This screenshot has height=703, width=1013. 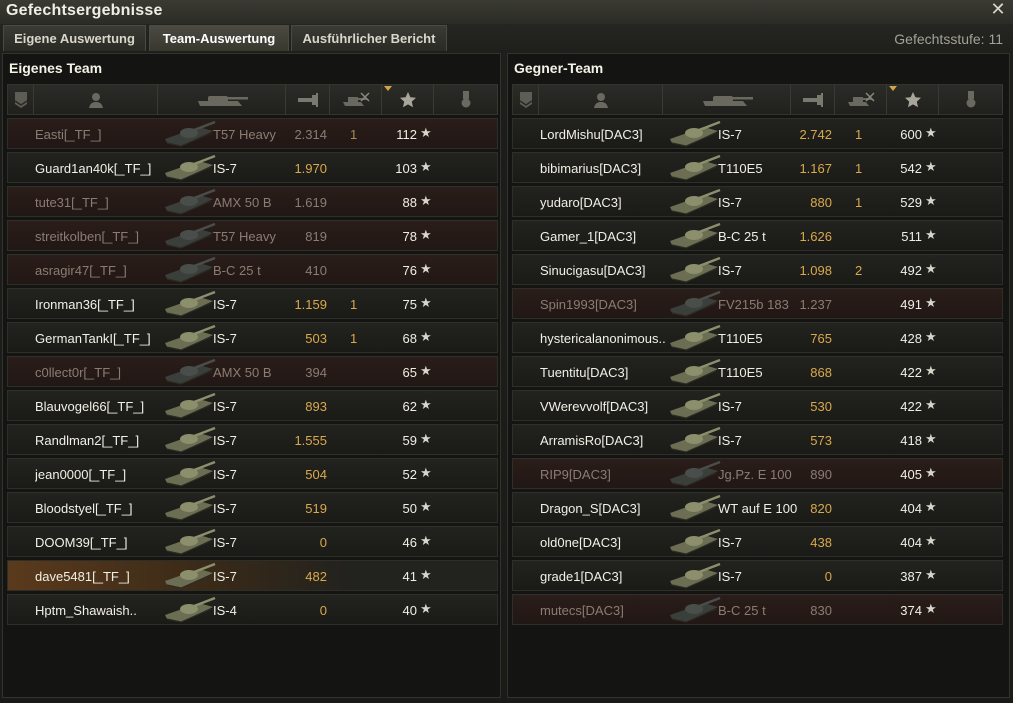 I want to click on player-row: Hptm_Shawaish.. IS-4 0 40 ★, so click(x=252, y=609).